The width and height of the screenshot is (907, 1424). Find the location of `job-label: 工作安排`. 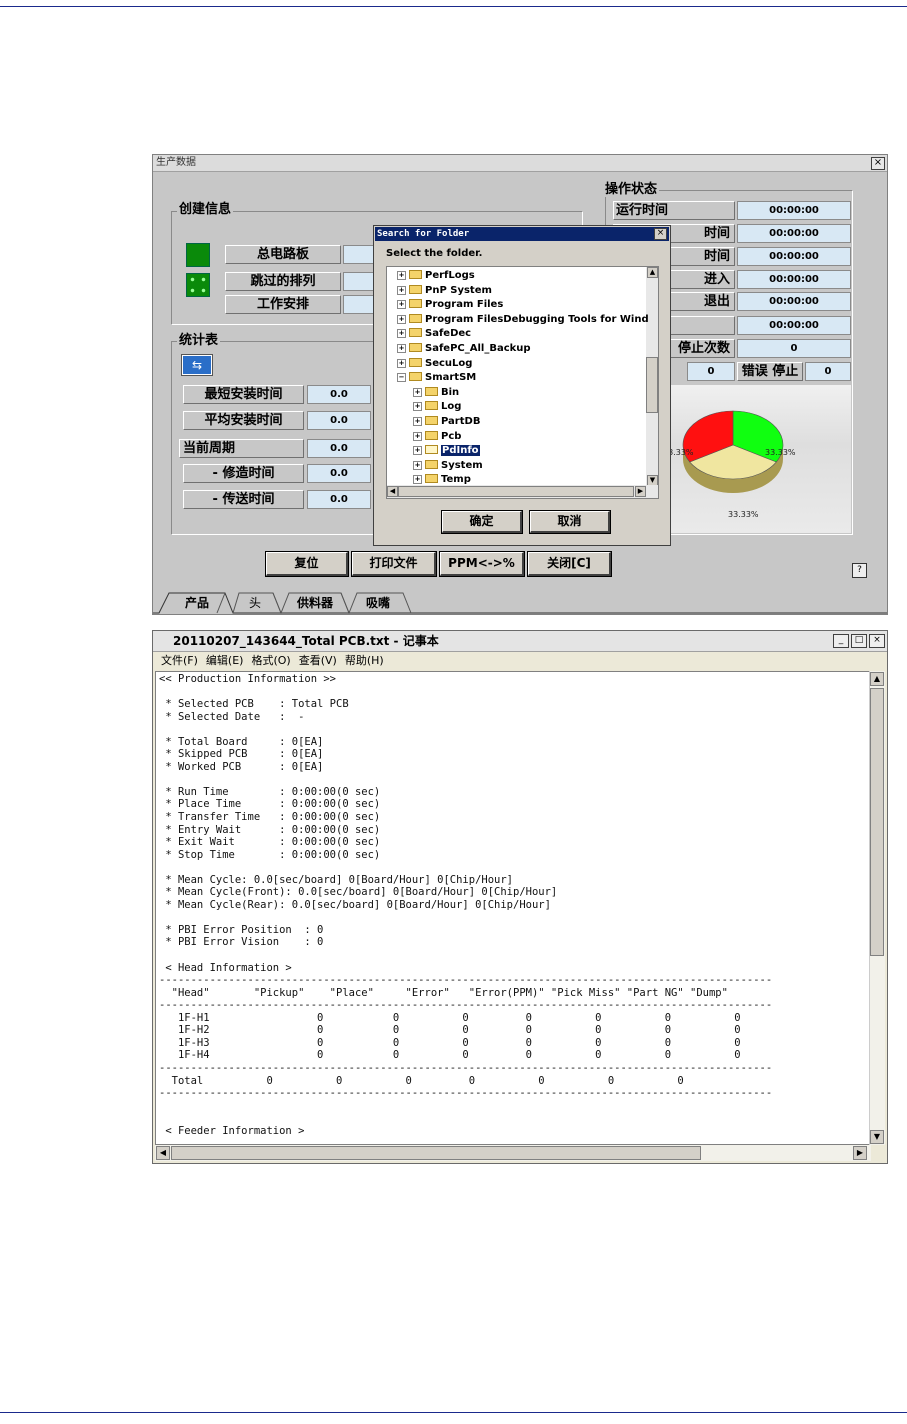

job-label: 工作安排 is located at coordinates (283, 304).